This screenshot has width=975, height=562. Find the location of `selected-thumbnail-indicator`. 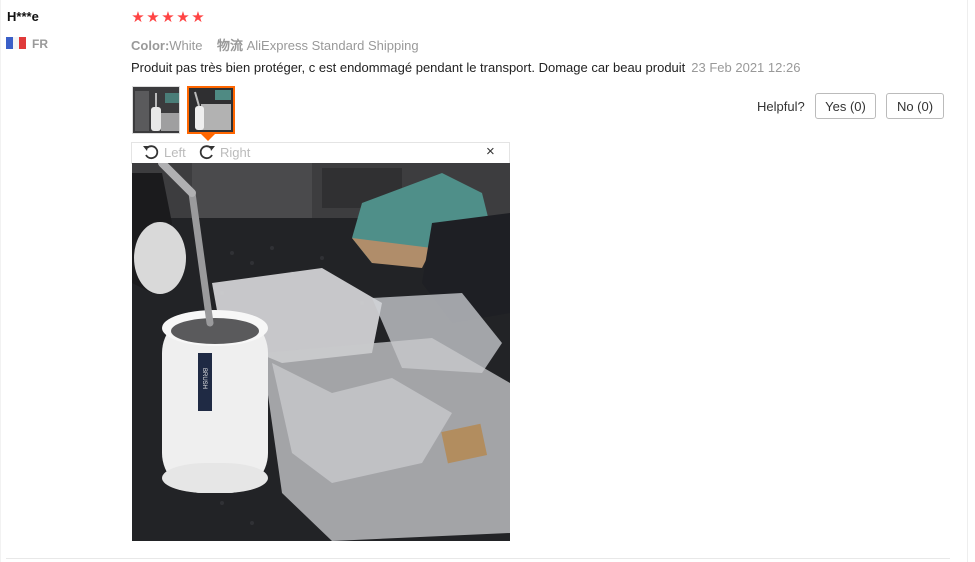

selected-thumbnail-indicator is located at coordinates (208, 137).